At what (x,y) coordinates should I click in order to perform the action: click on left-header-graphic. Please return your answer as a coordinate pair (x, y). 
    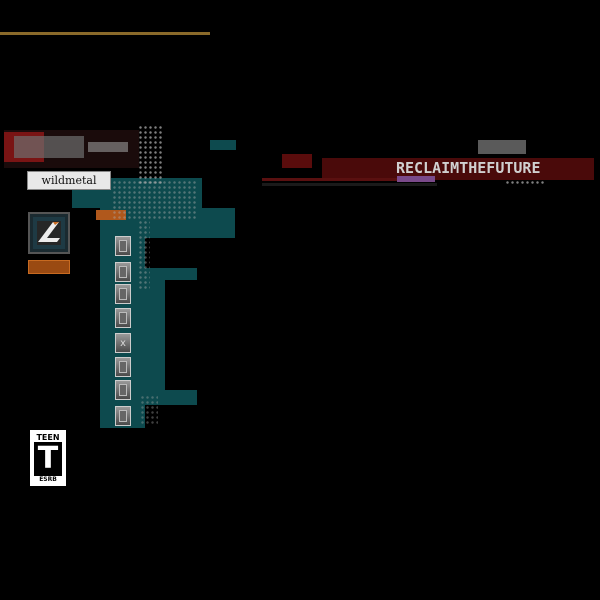
    Looking at the image, I should click on (71, 149).